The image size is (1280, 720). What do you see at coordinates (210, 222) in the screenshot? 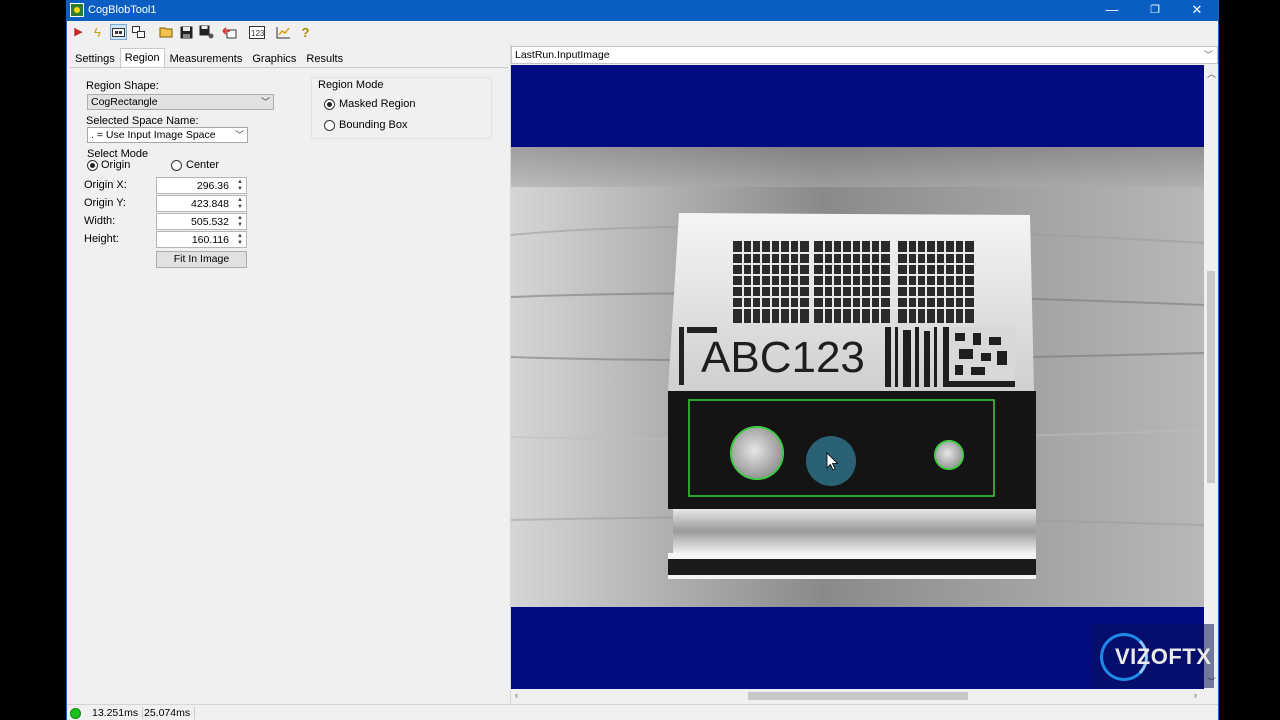
I see `width-value: 505.532` at bounding box center [210, 222].